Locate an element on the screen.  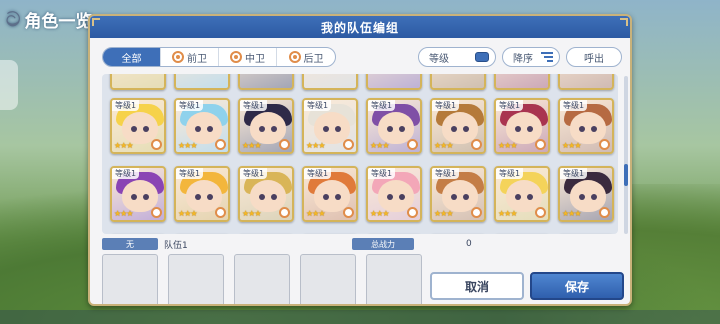
roster-row-partial is located at coordinates (362, 82).